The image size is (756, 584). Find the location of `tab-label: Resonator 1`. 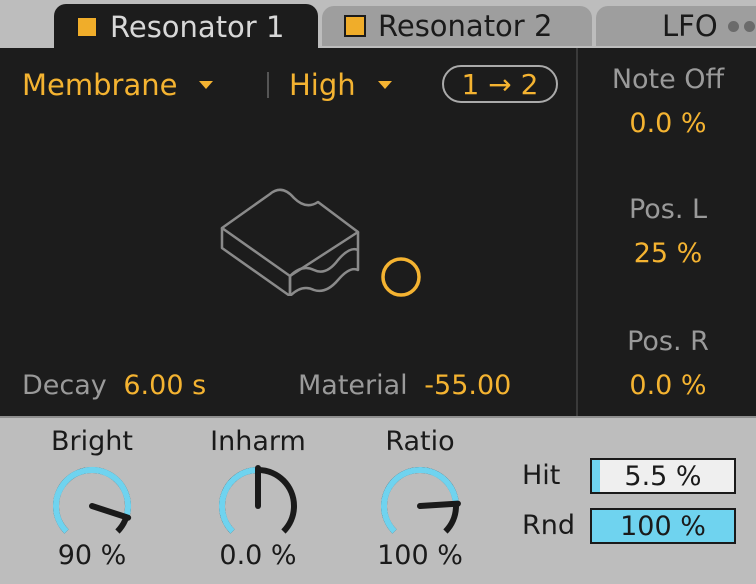

tab-label: Resonator 1 is located at coordinates (197, 27).